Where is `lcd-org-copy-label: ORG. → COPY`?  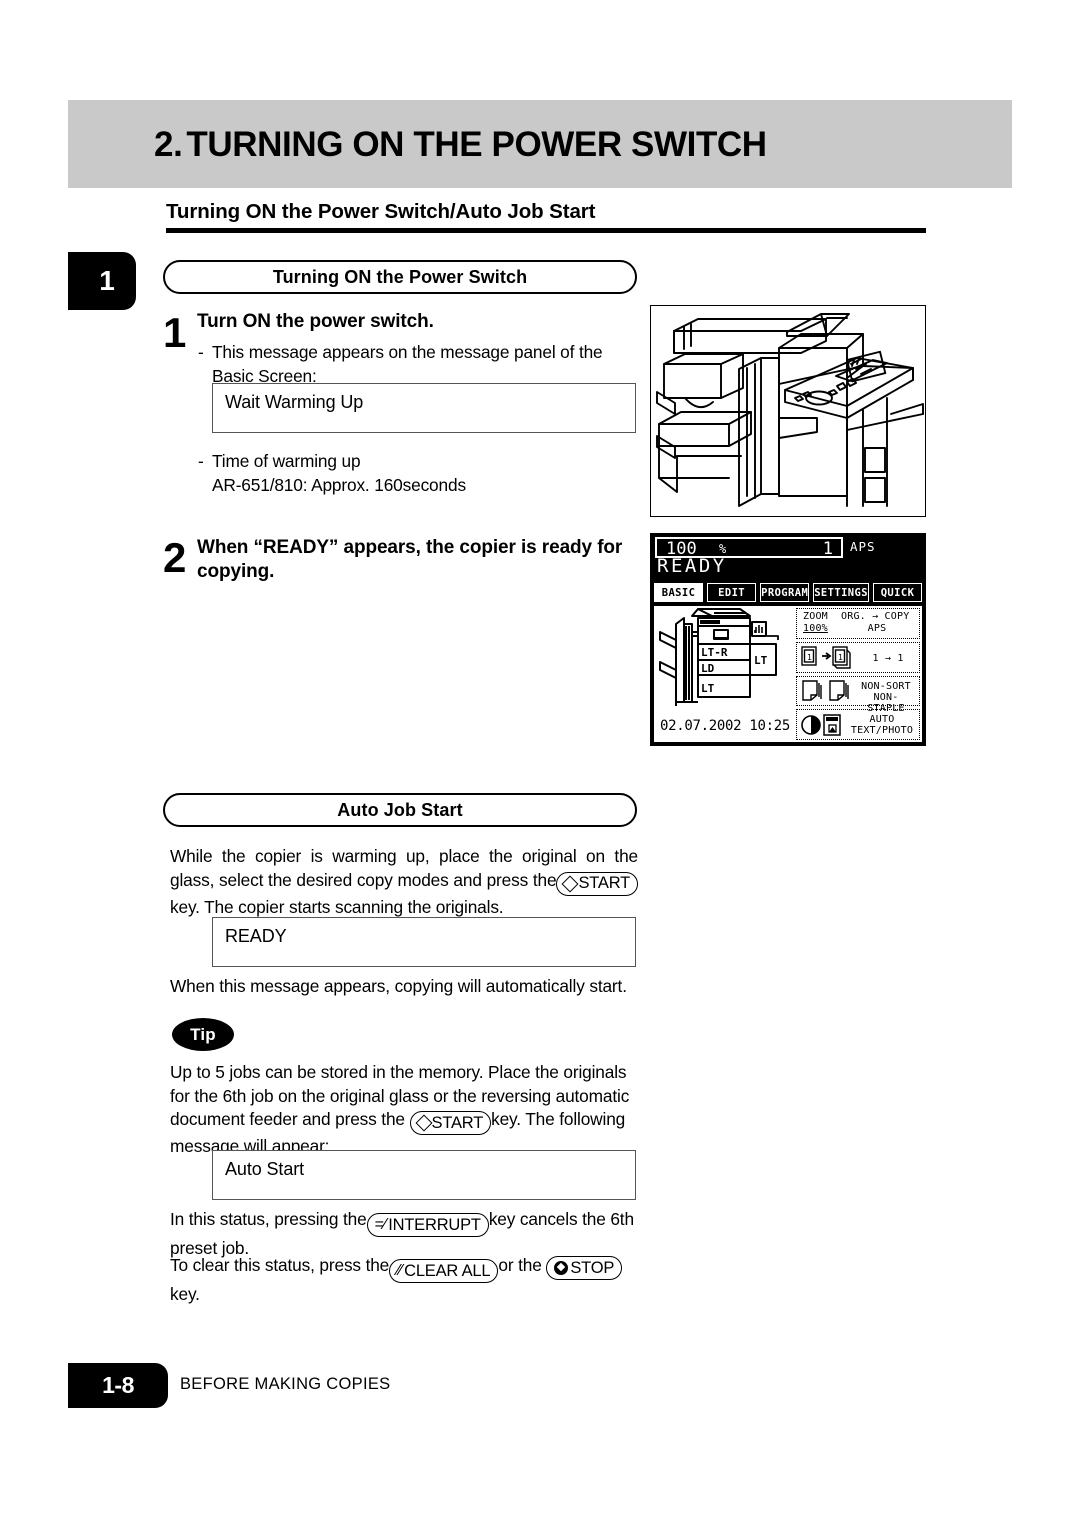 lcd-org-copy-label: ORG. → COPY is located at coordinates (875, 616).